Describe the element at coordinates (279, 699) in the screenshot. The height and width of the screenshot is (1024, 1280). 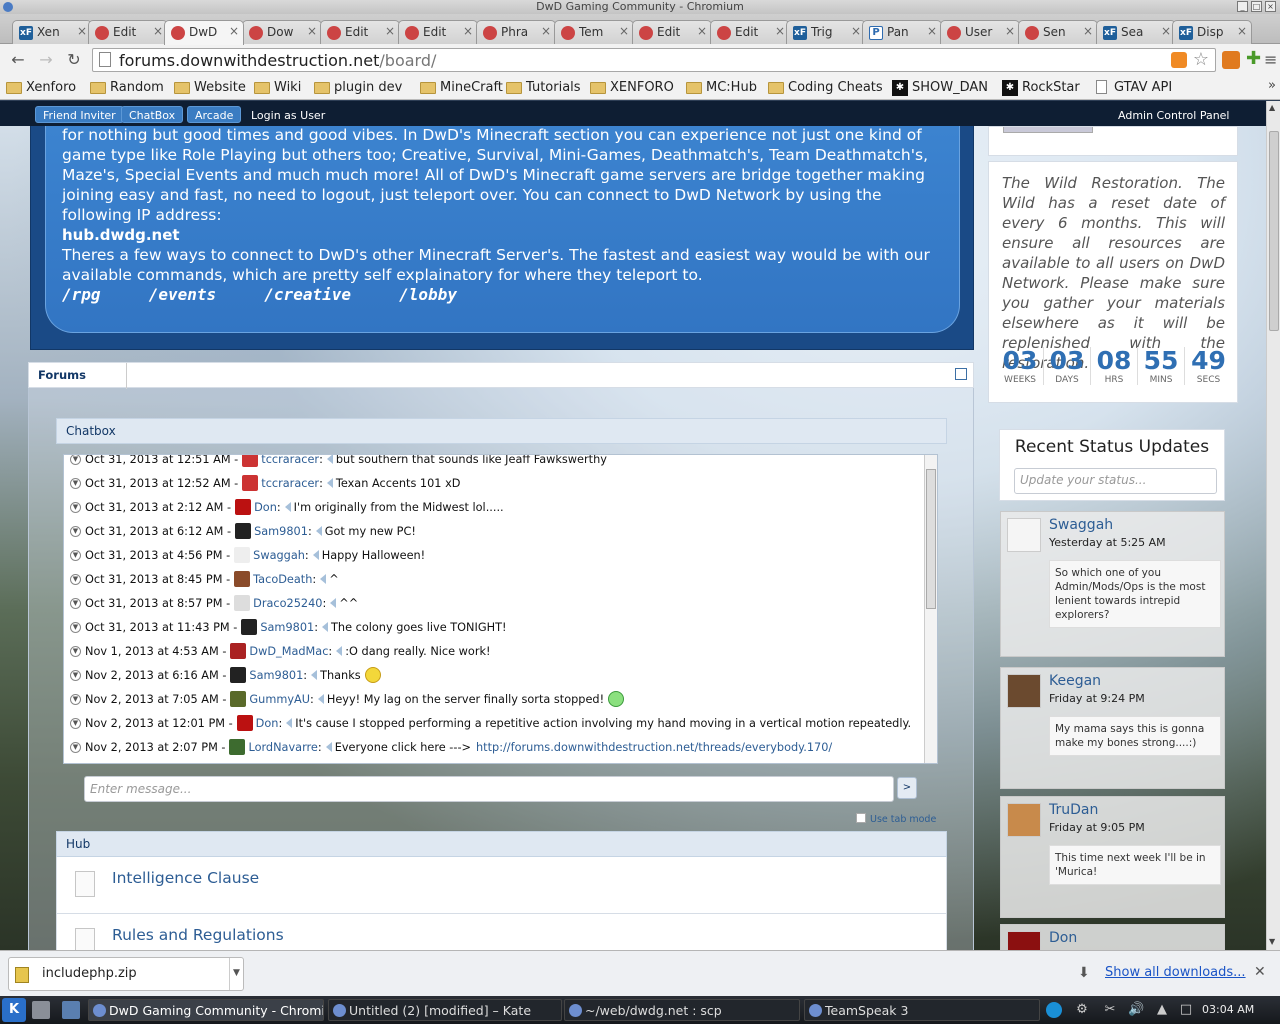
I see `message-username: GummyAU` at that location.